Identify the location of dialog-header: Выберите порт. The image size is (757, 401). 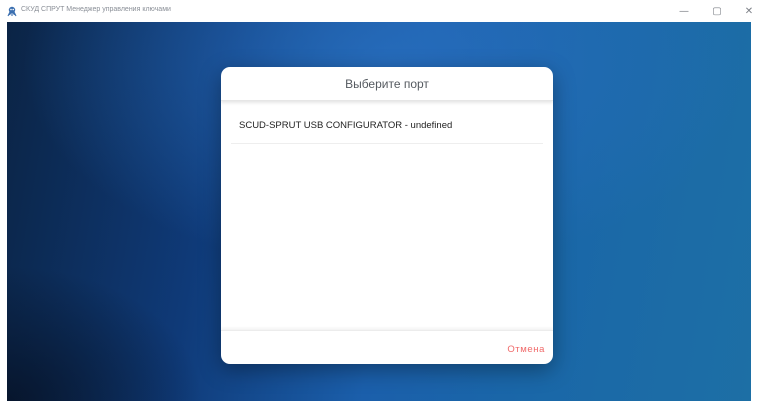
(387, 84).